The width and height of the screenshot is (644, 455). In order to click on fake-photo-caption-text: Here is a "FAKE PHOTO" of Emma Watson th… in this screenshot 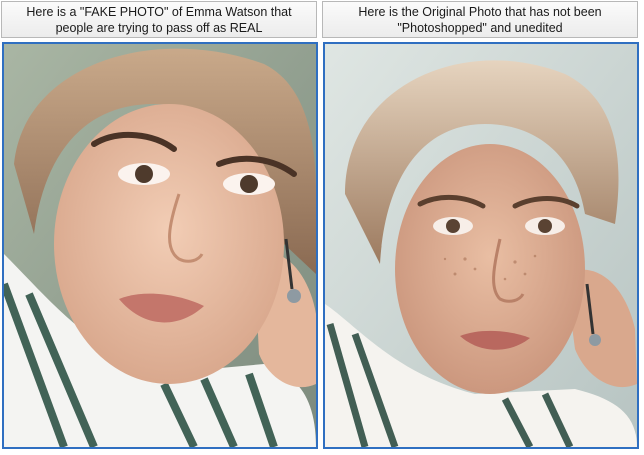, I will do `click(159, 19)`.